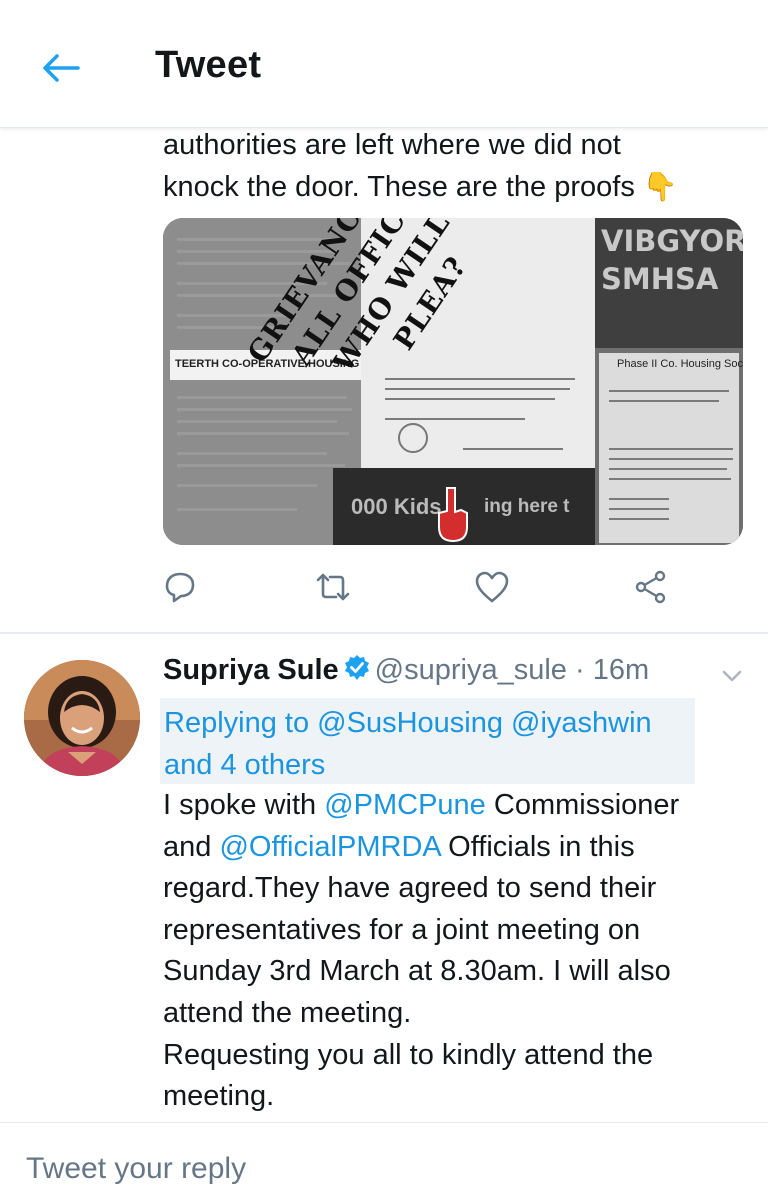  I want to click on tweet-action-bar, so click(420, 587).